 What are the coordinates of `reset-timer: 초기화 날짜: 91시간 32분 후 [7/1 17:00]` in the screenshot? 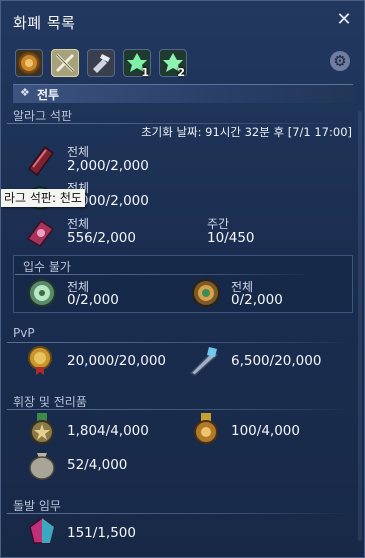 It's located at (246, 132).